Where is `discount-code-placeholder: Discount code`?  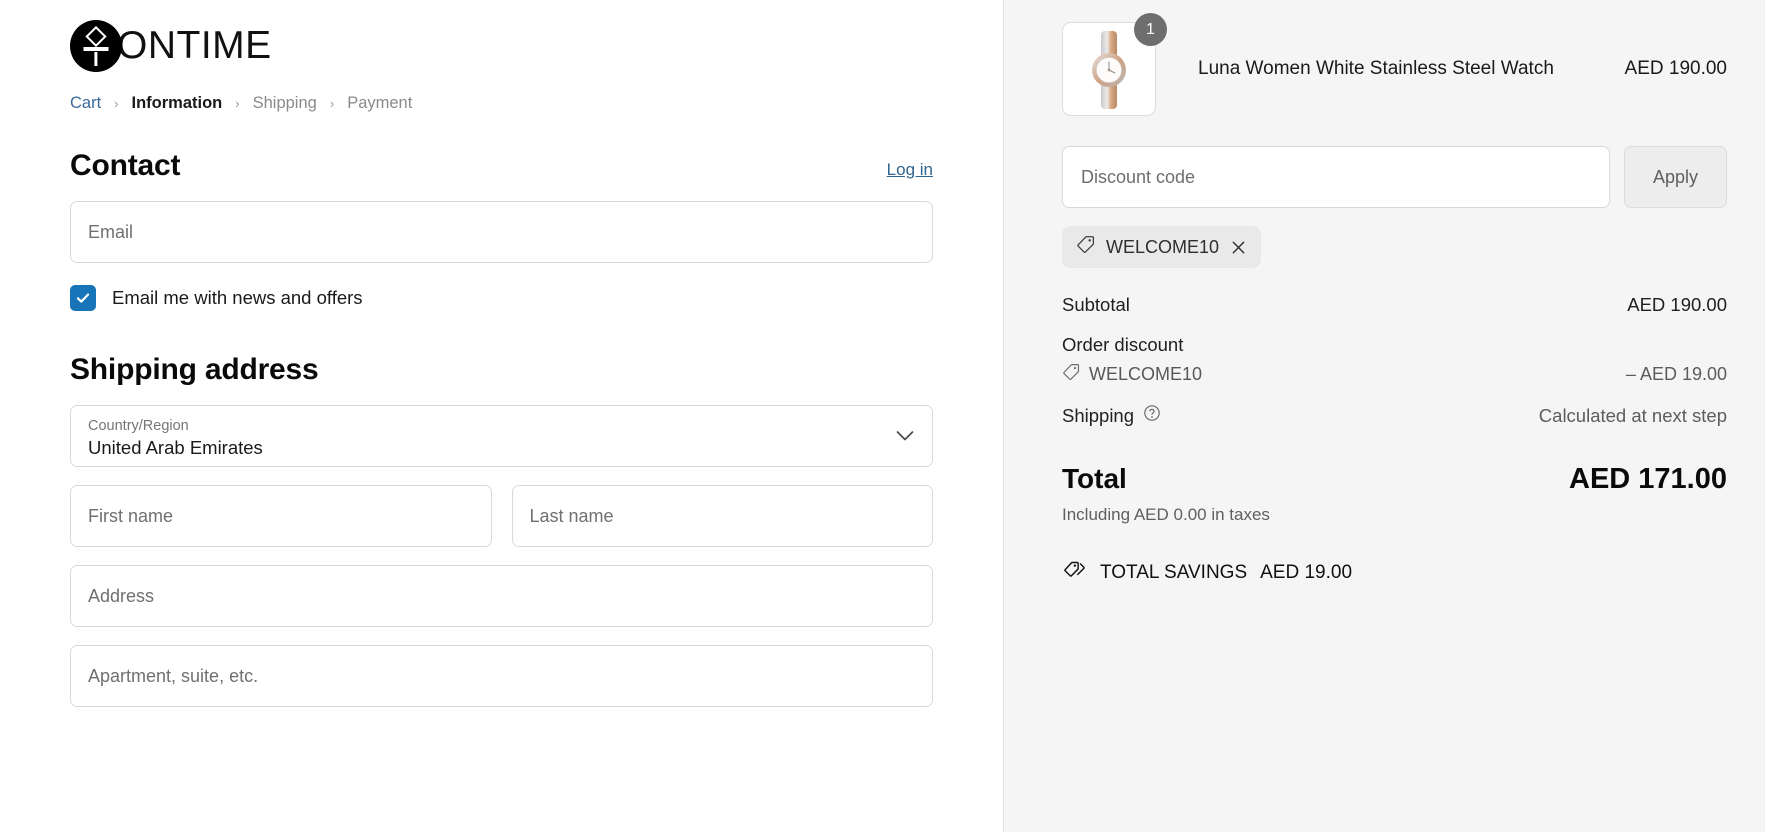 discount-code-placeholder: Discount code is located at coordinates (1138, 176).